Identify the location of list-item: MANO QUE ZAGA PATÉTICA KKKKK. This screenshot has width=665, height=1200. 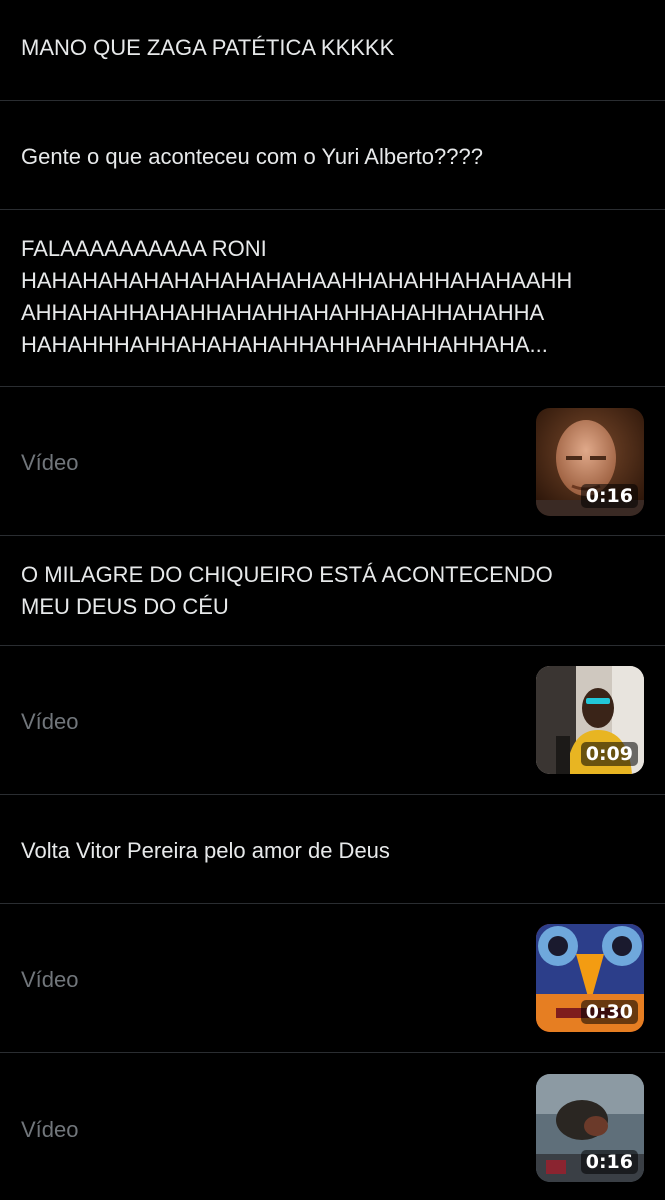
(332, 50).